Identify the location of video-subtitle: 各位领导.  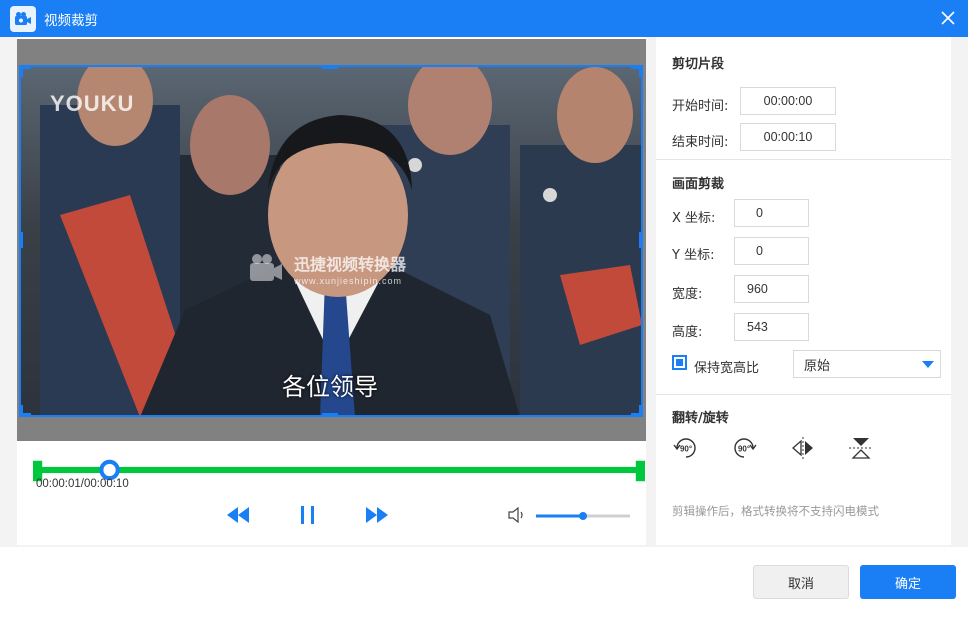
(330, 387).